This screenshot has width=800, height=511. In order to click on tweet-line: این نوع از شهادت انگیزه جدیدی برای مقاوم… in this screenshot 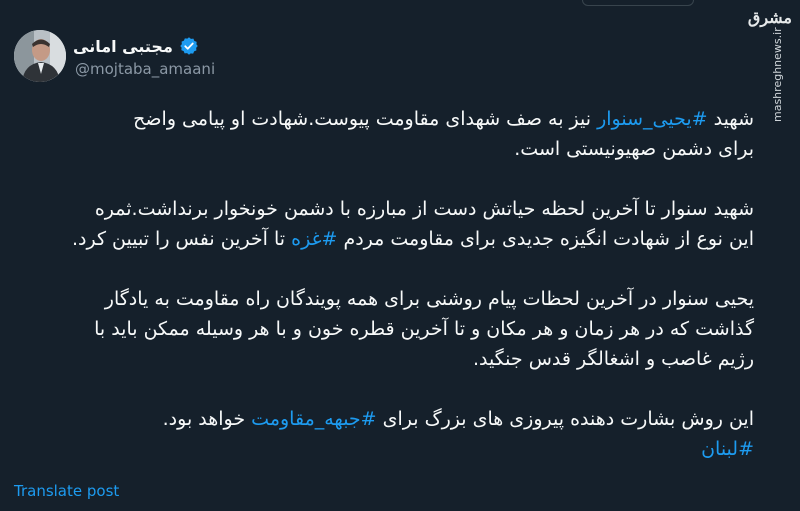, I will do `click(404, 239)`.